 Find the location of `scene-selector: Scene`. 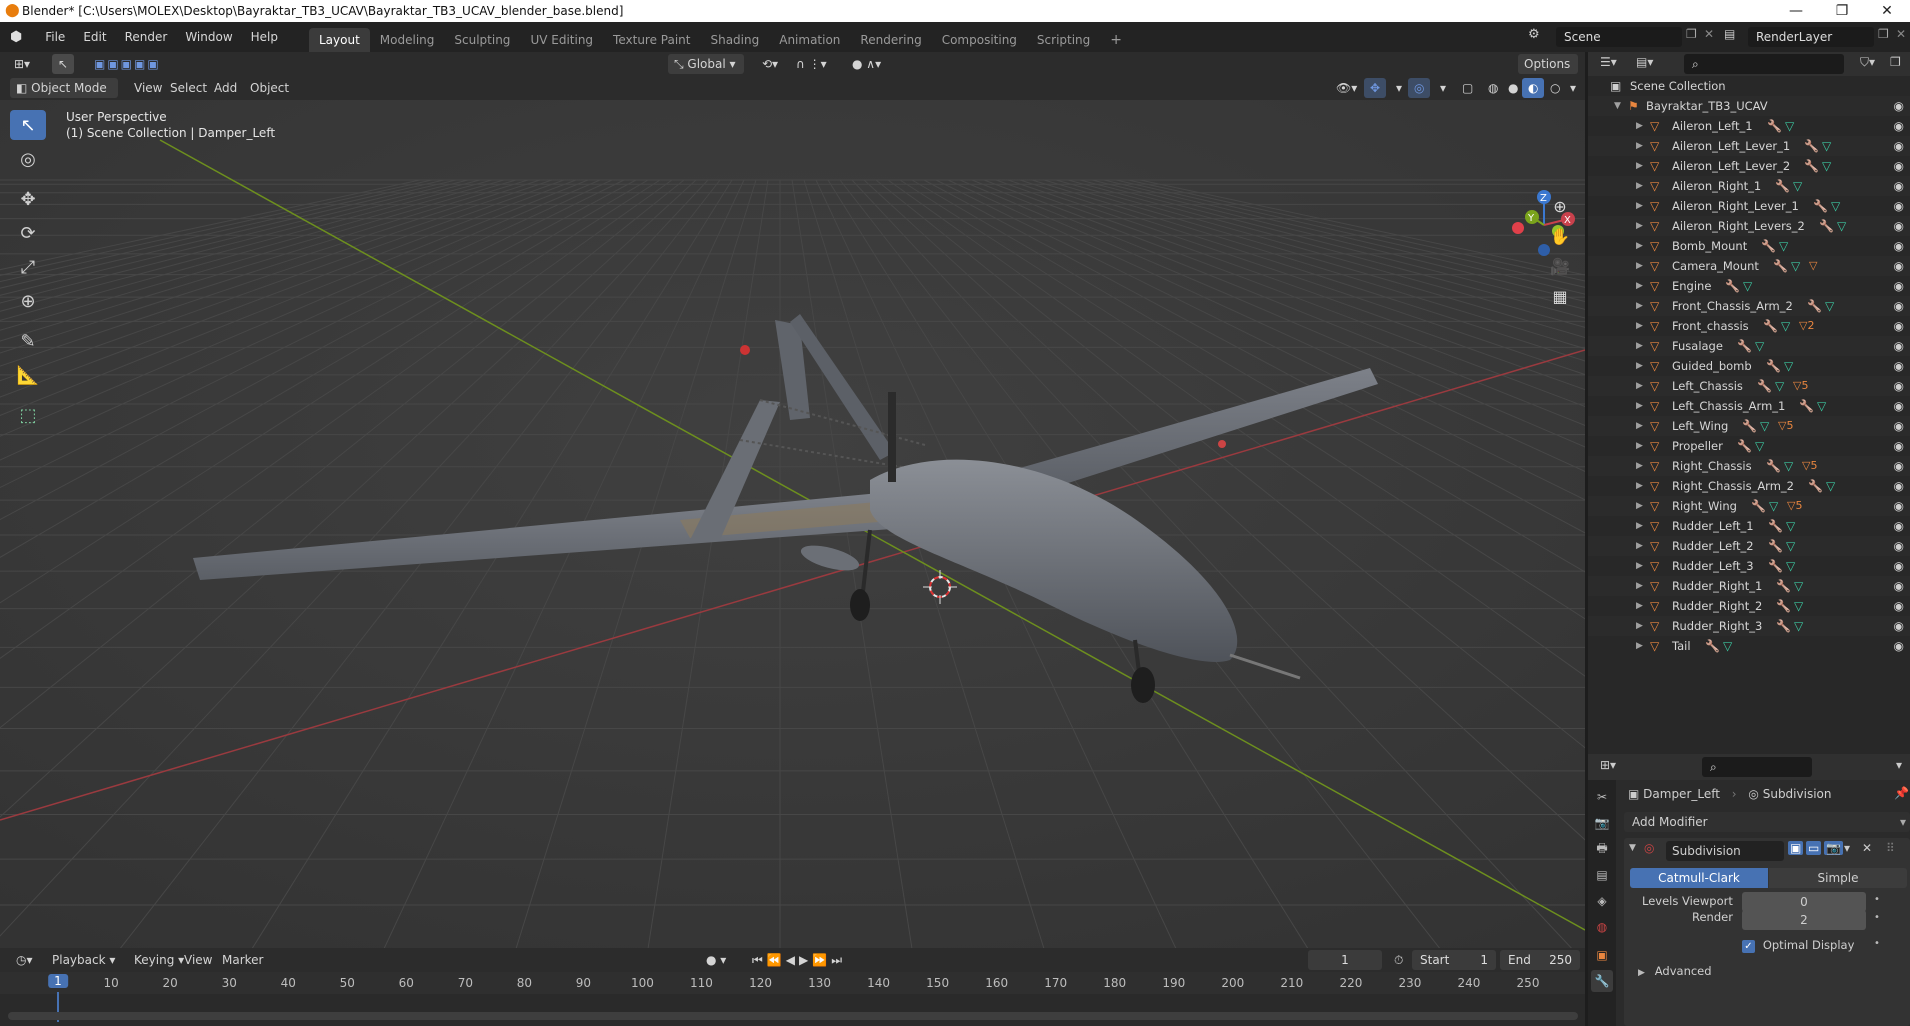

scene-selector: Scene is located at coordinates (1619, 37).